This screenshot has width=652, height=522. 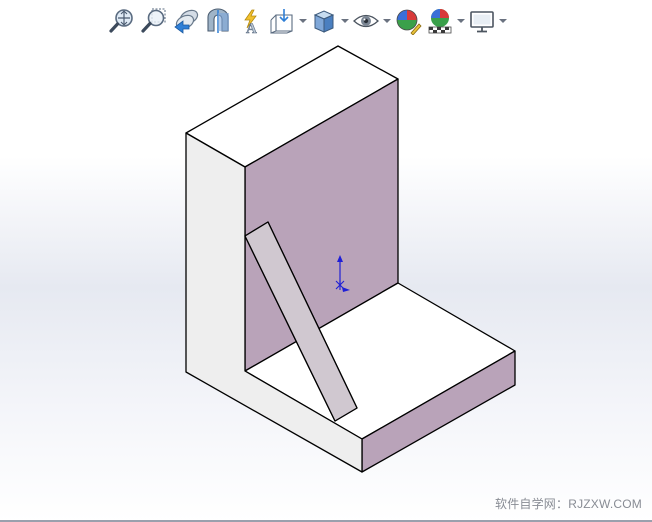 I want to click on watermark-text: 软件自学网：RJZXW.COM, so click(x=568, y=504).